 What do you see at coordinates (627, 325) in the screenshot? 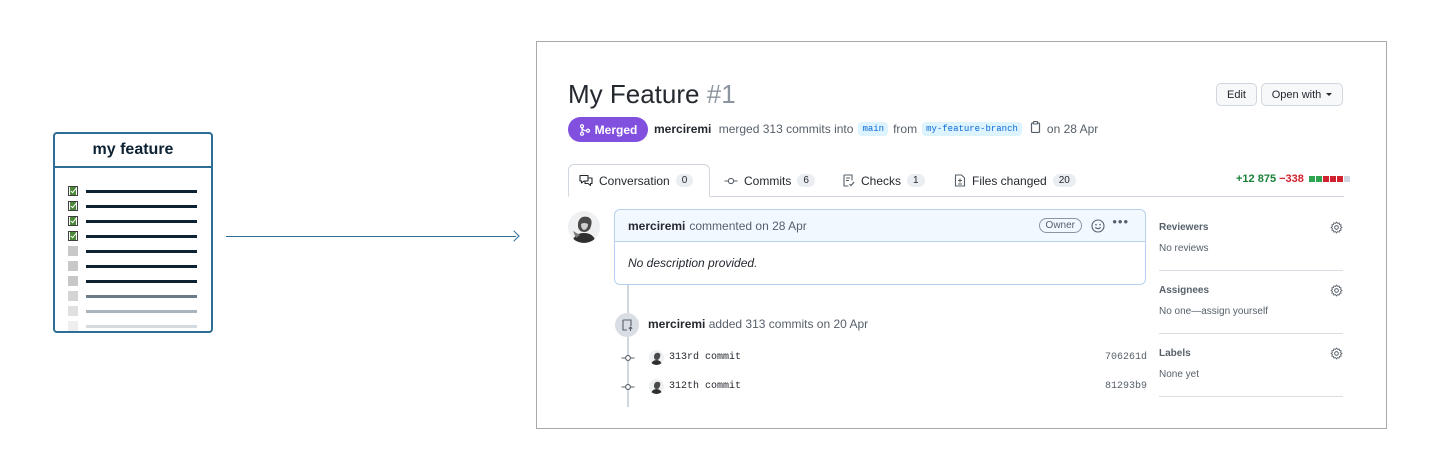
I see `repo-push-icon` at bounding box center [627, 325].